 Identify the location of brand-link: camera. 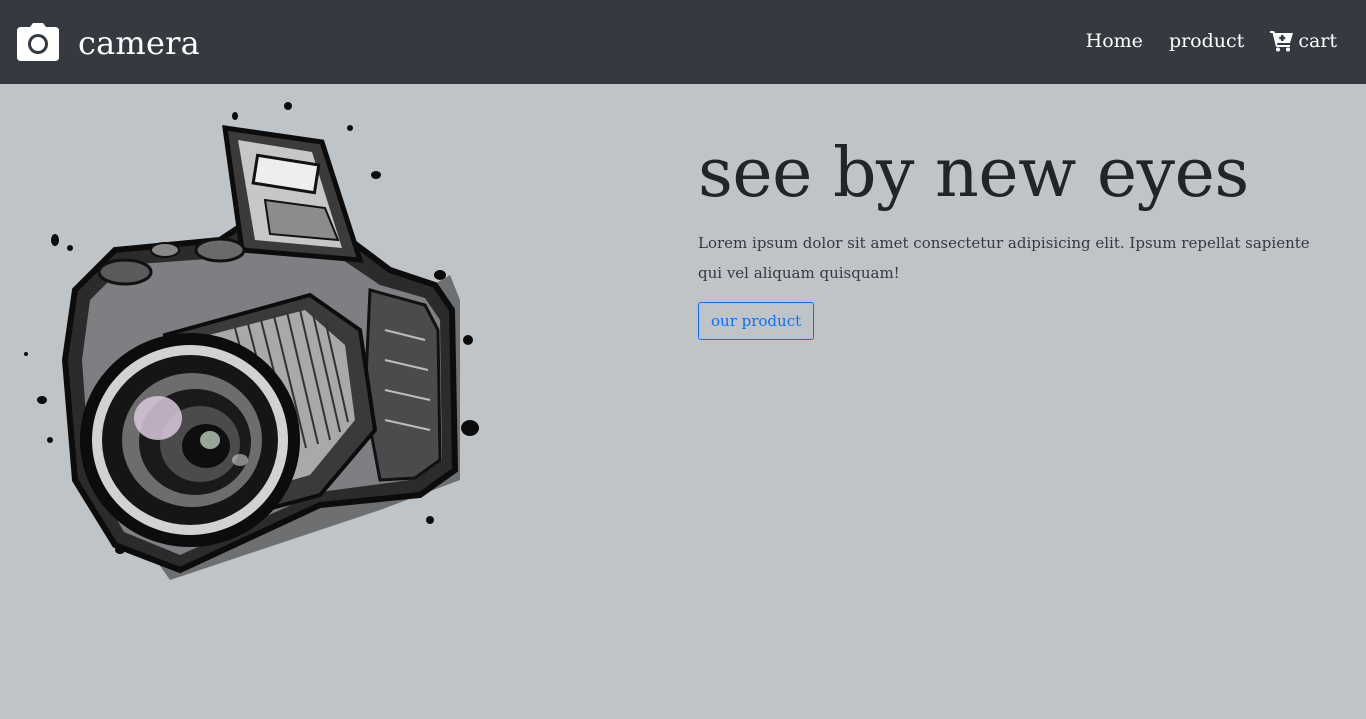
(108, 42).